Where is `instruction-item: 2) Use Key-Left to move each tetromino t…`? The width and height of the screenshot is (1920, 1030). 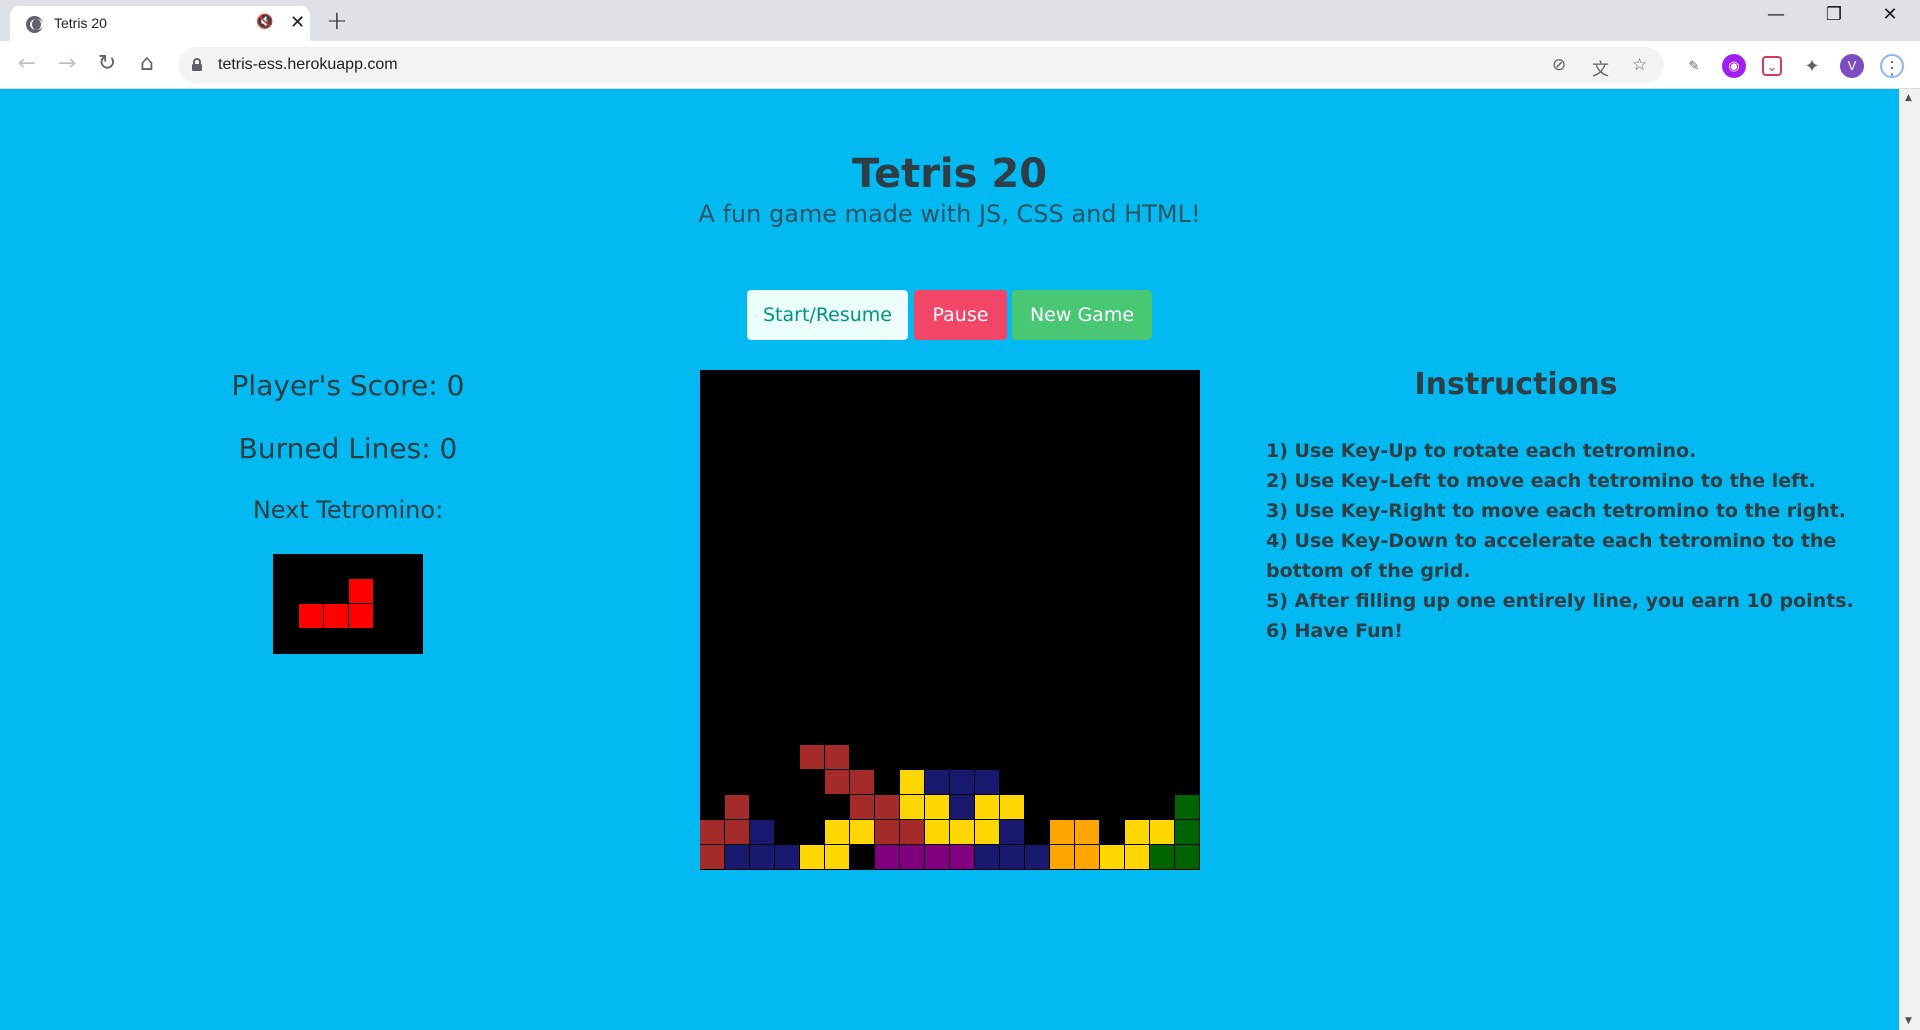 instruction-item: 2) Use Key-Left to move each tetromino t… is located at coordinates (1541, 481).